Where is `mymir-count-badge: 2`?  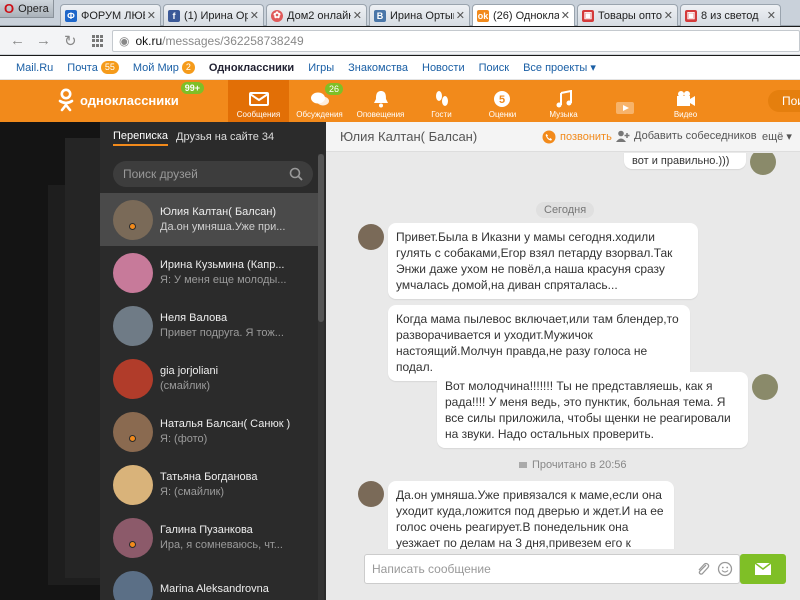
mymir-count-badge: 2 is located at coordinates (188, 67).